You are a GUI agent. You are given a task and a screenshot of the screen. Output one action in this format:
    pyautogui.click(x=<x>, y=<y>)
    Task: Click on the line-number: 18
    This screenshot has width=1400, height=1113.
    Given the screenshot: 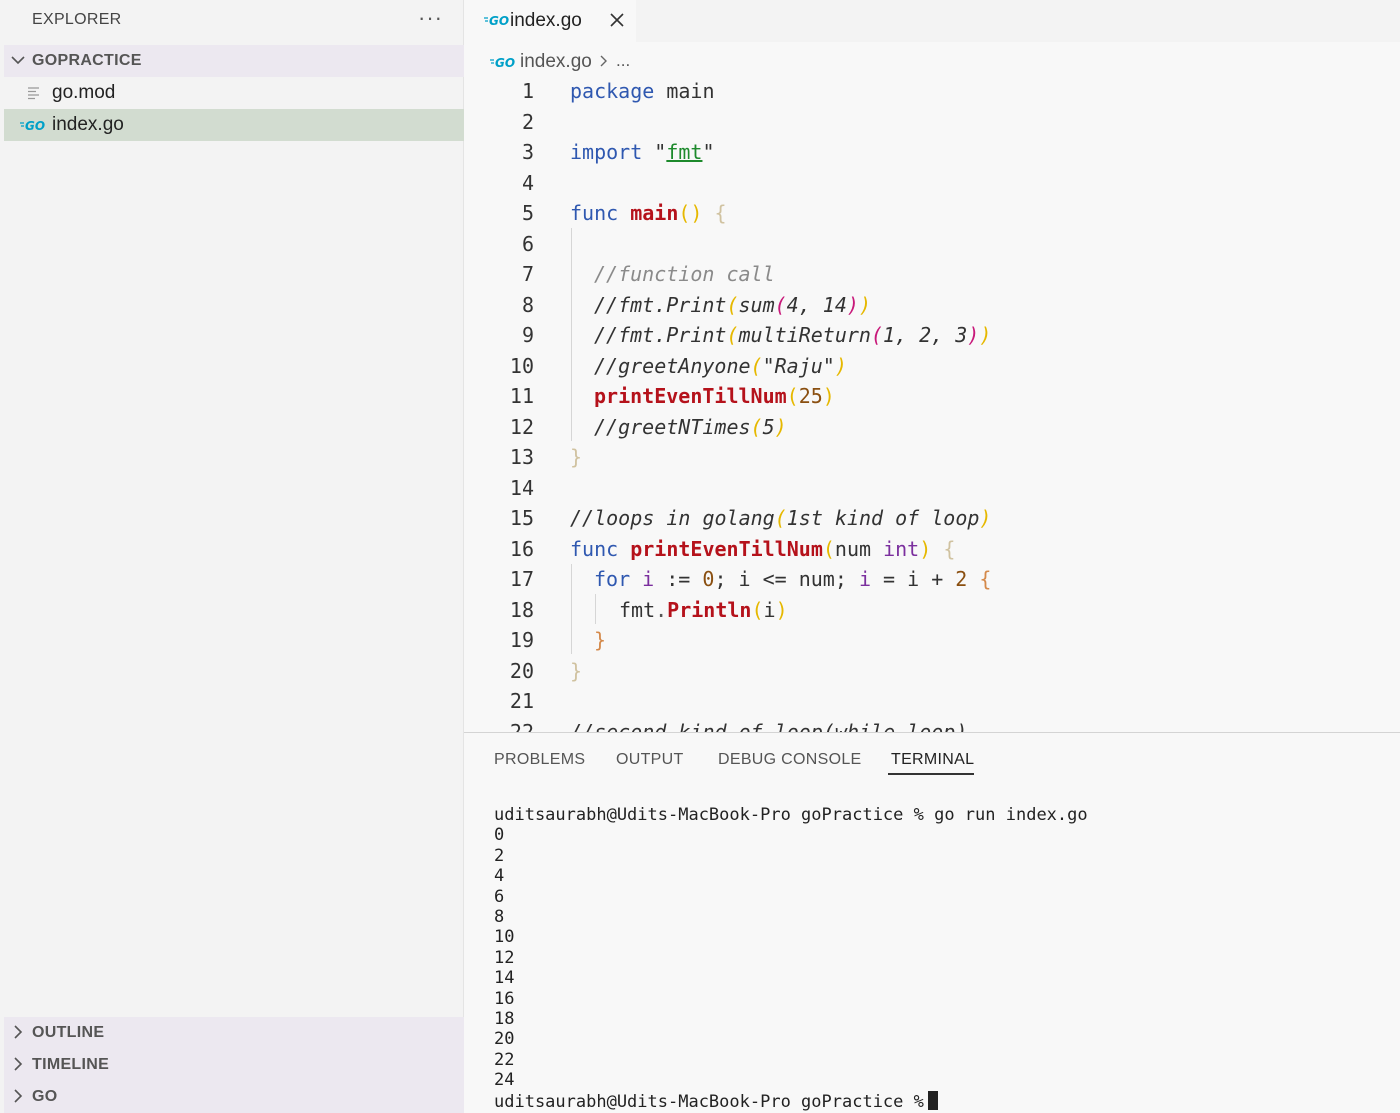 What is the action you would take?
    pyautogui.click(x=521, y=609)
    